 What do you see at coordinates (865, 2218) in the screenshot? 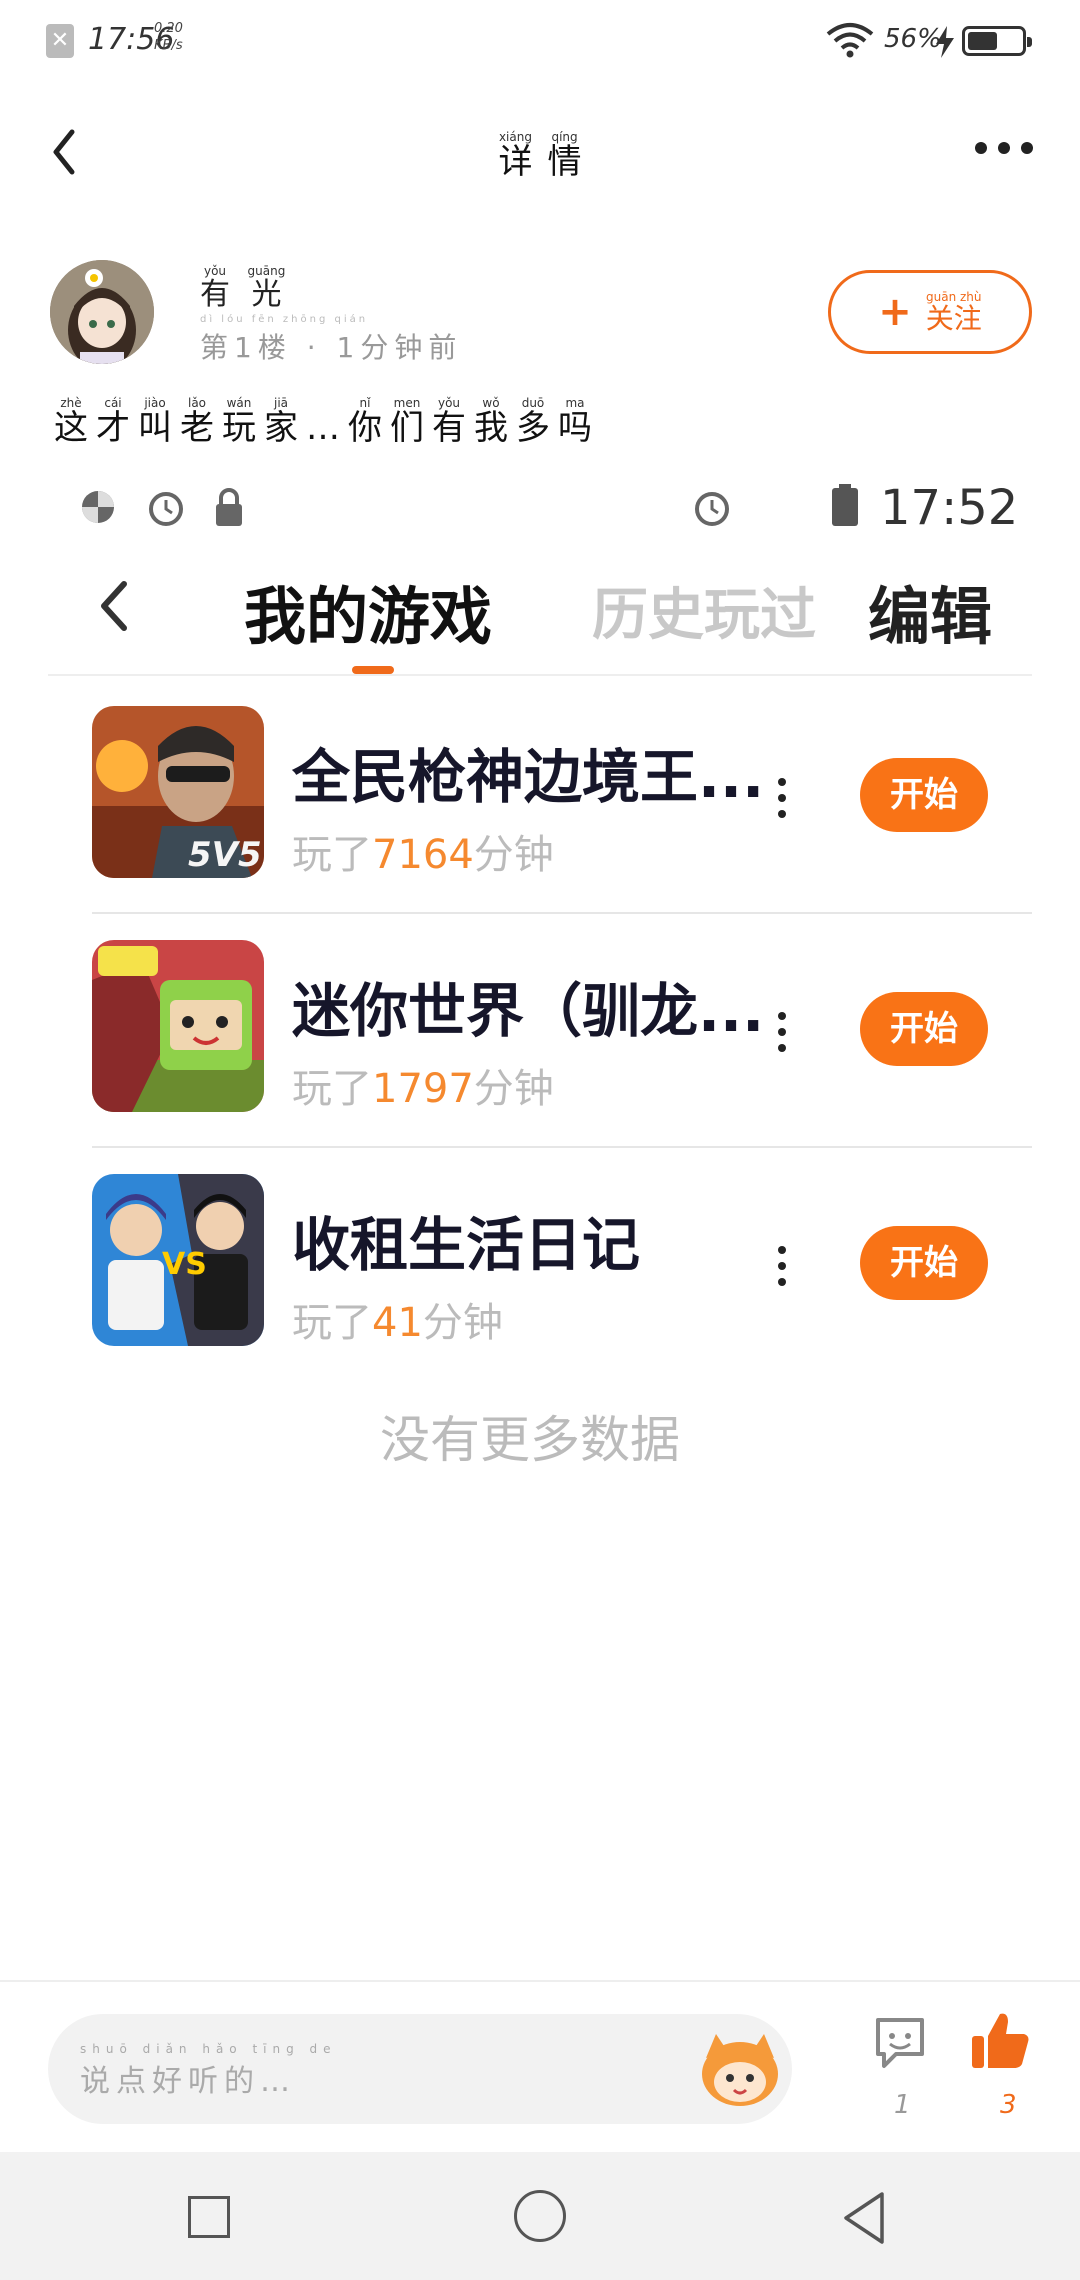
I see `system-back-button` at bounding box center [865, 2218].